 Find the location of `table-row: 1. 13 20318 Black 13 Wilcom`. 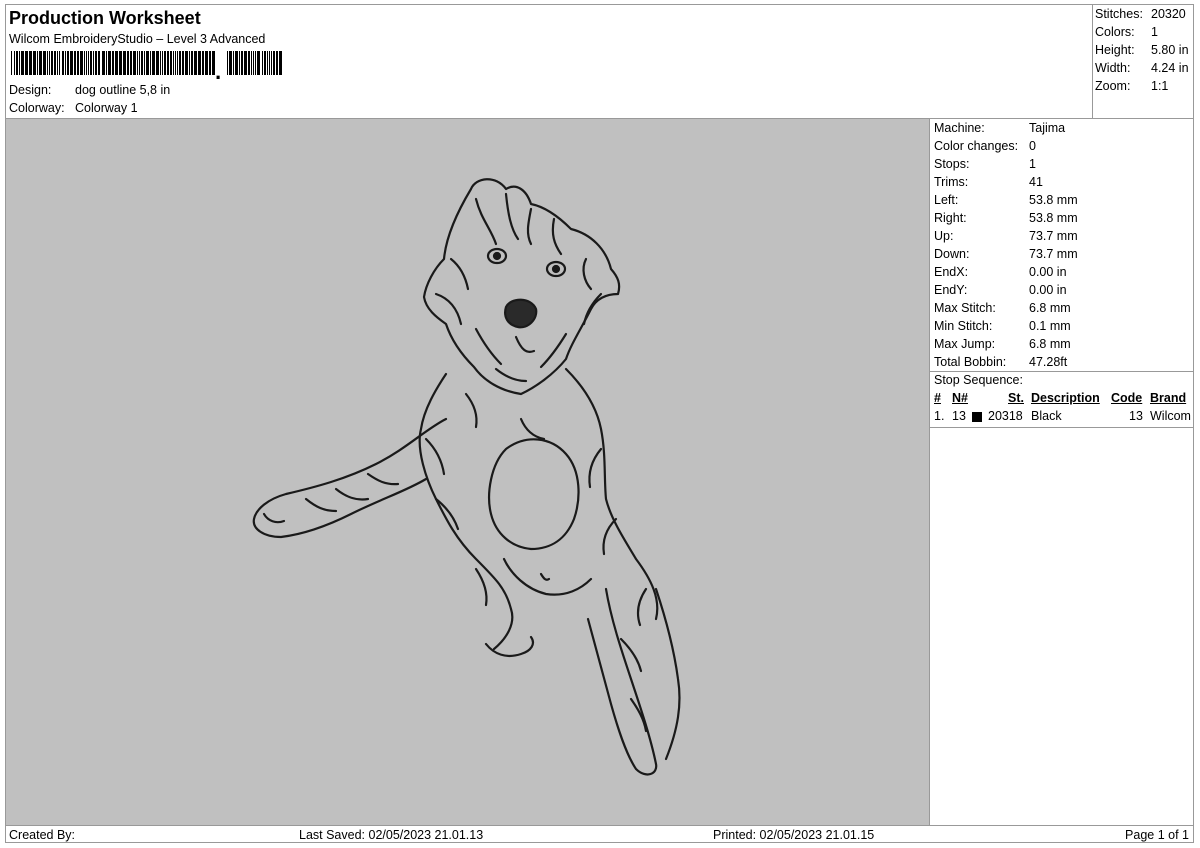

table-row: 1. 13 20318 Black 13 Wilcom is located at coordinates (1063, 417).